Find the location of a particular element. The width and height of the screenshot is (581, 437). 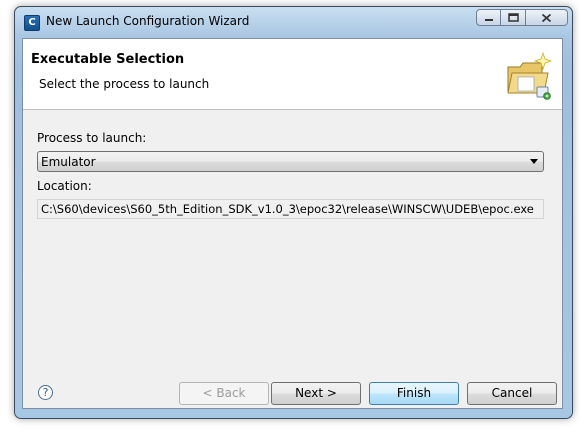

window-controls is located at coordinates (522, 18).